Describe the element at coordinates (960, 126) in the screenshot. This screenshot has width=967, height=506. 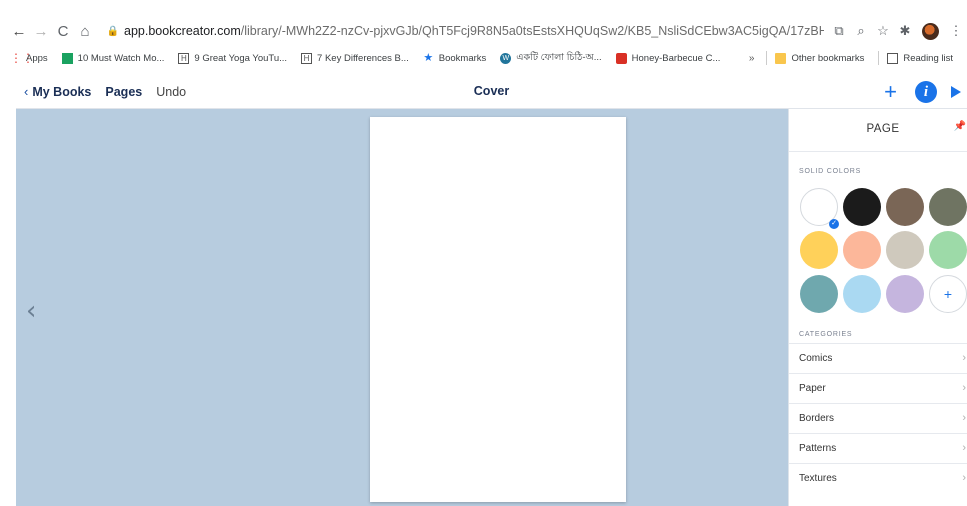
I see `pin-icon: 📌` at that location.